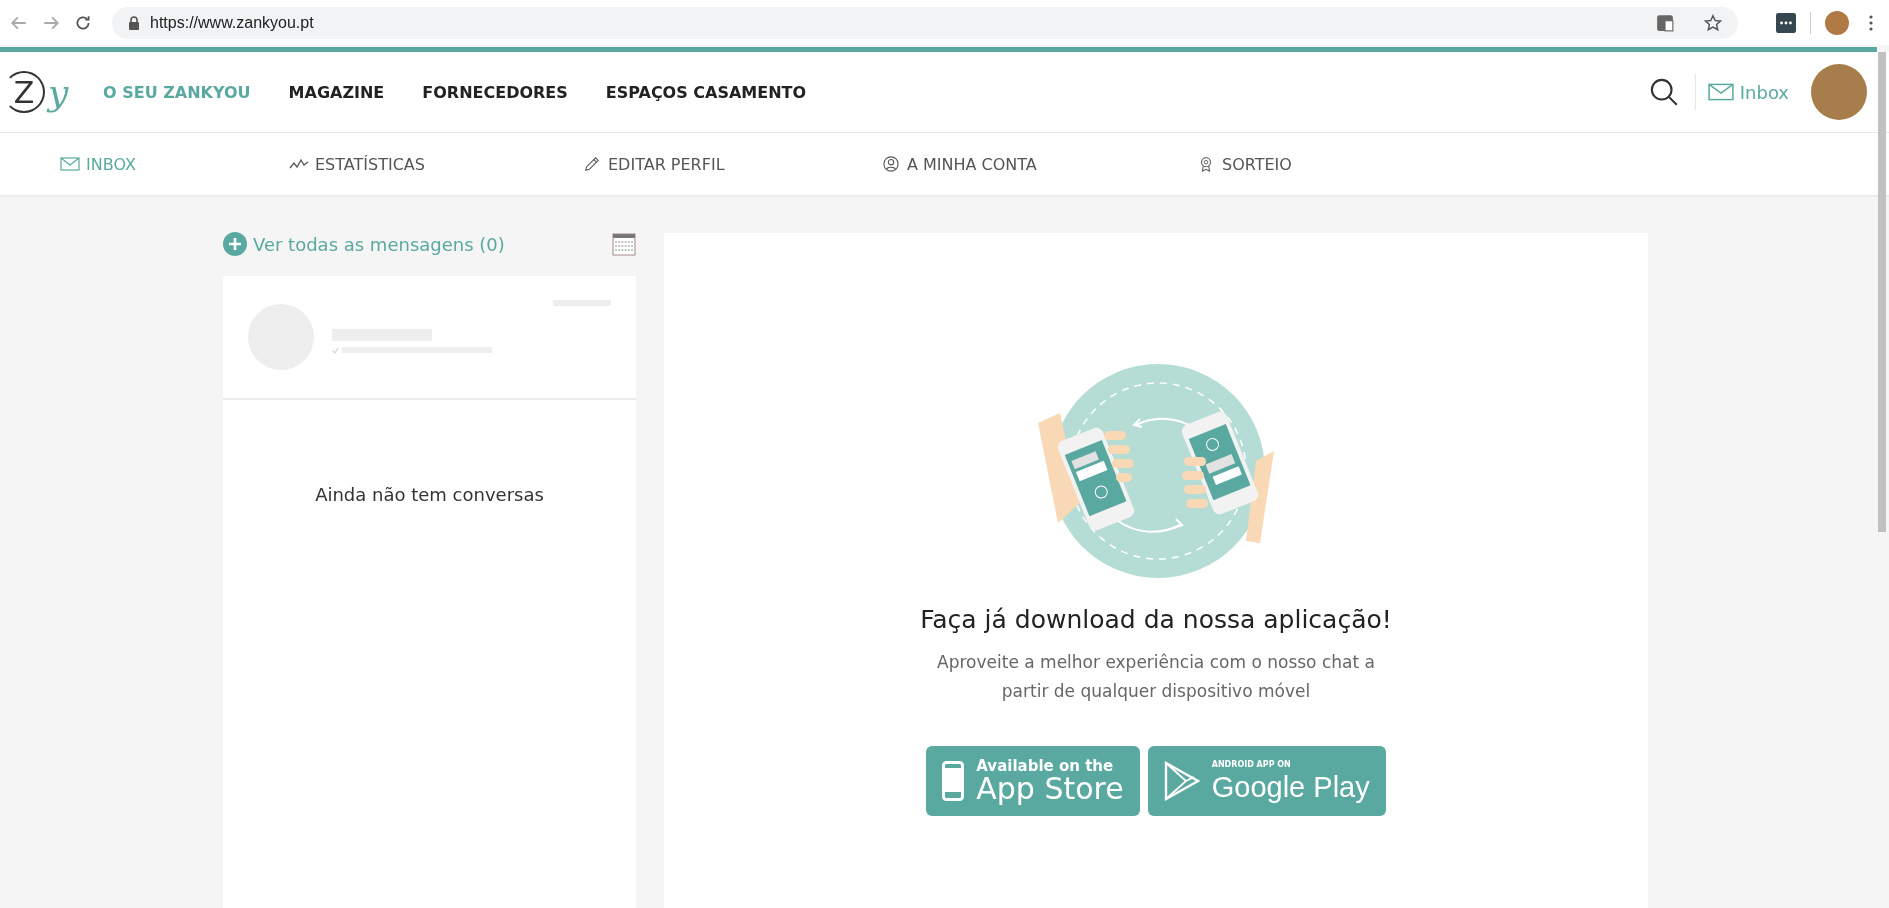 Image resolution: width=1889 pixels, height=908 pixels. Describe the element at coordinates (1871, 22) in the screenshot. I see `menu-icon` at that location.